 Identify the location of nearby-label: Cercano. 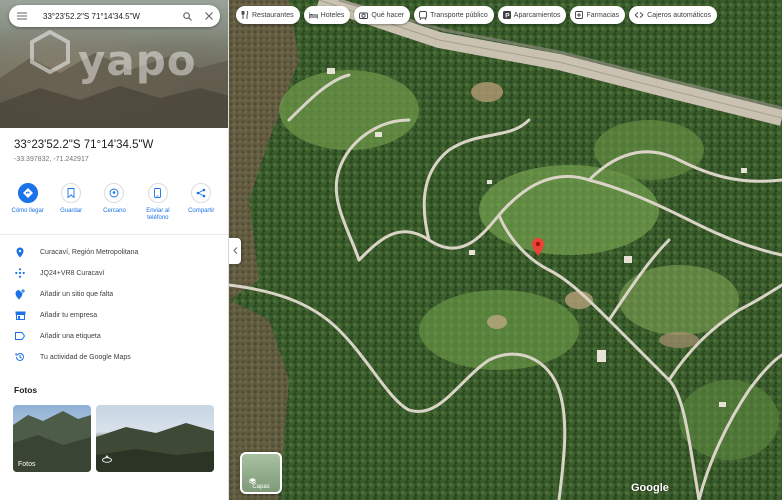
(114, 211).